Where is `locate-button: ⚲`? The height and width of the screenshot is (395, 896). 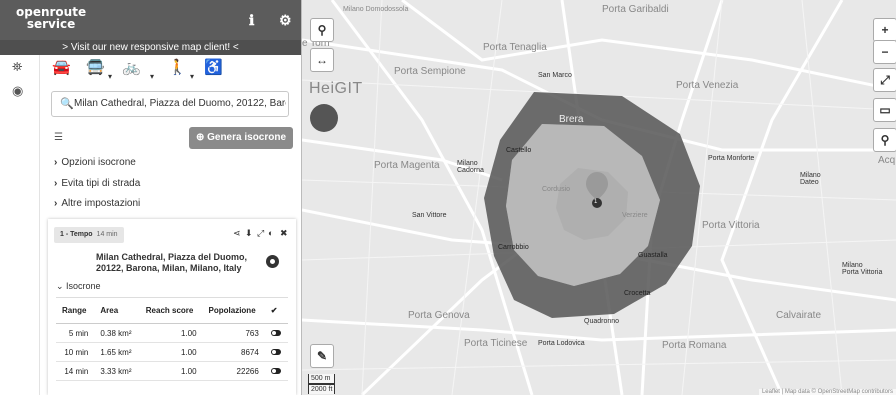
locate-button: ⚲ is located at coordinates (322, 30).